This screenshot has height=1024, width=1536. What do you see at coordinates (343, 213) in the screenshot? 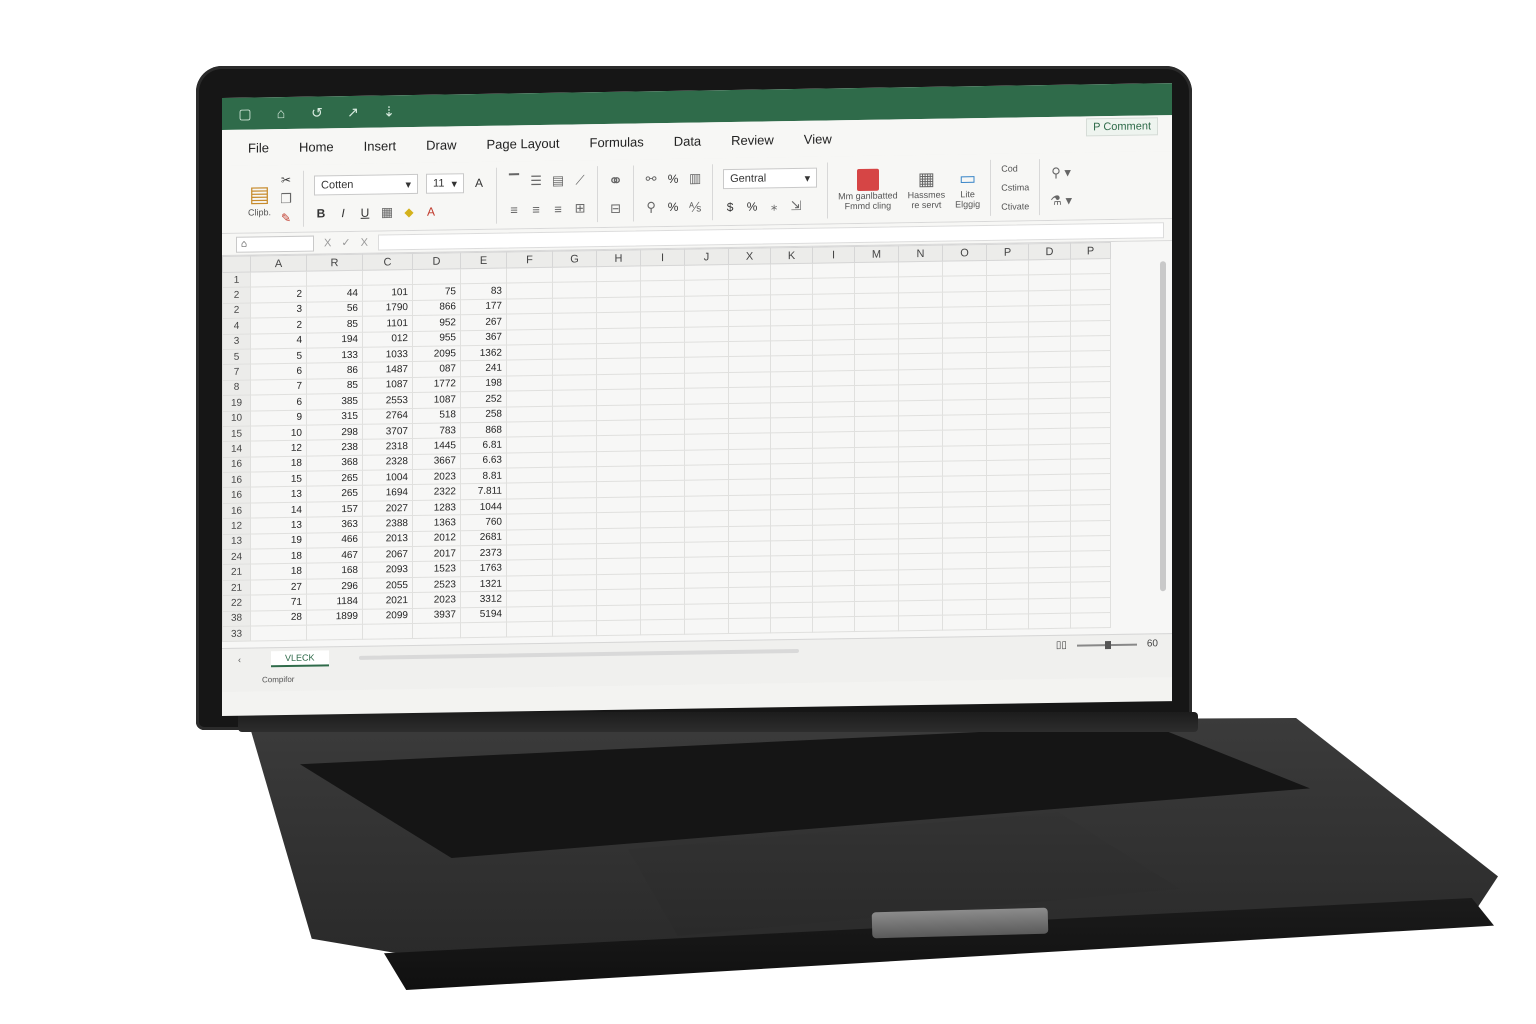
I see `italic-button: I` at bounding box center [343, 213].